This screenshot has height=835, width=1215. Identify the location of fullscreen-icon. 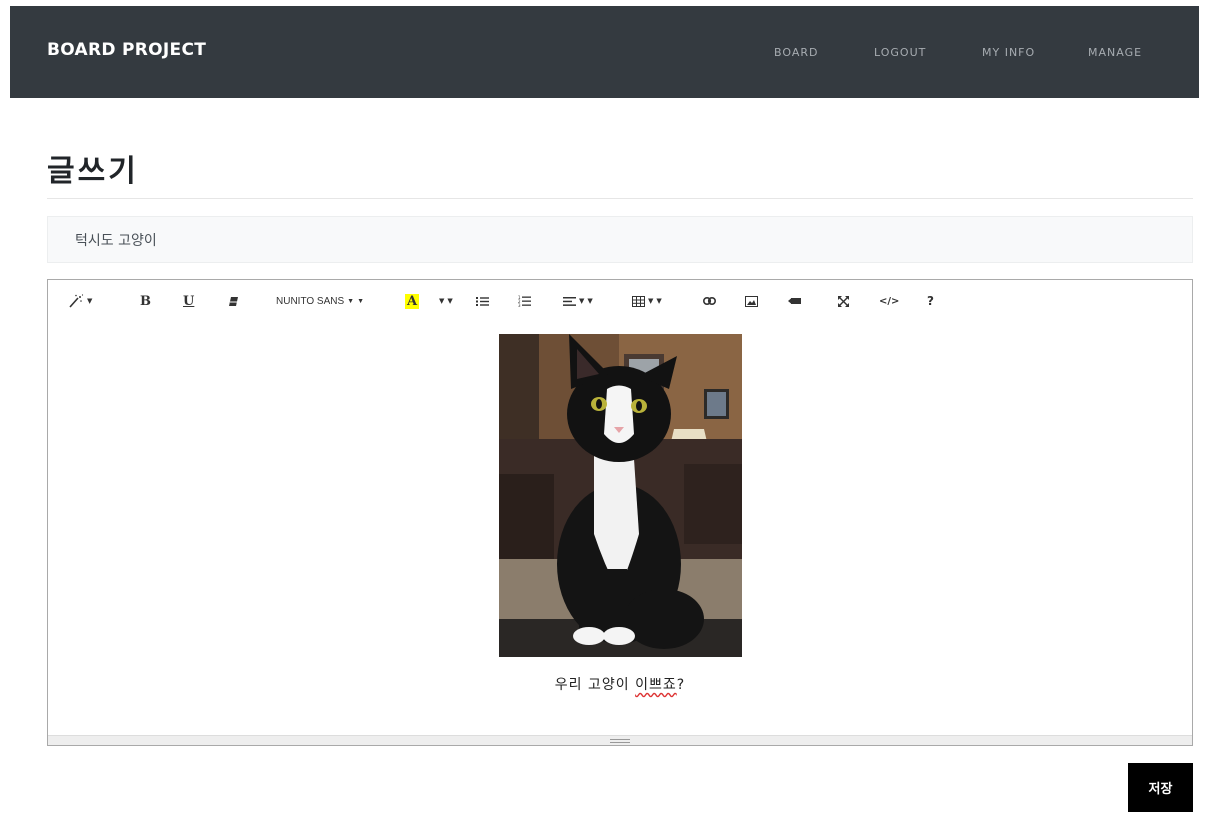
(843, 301).